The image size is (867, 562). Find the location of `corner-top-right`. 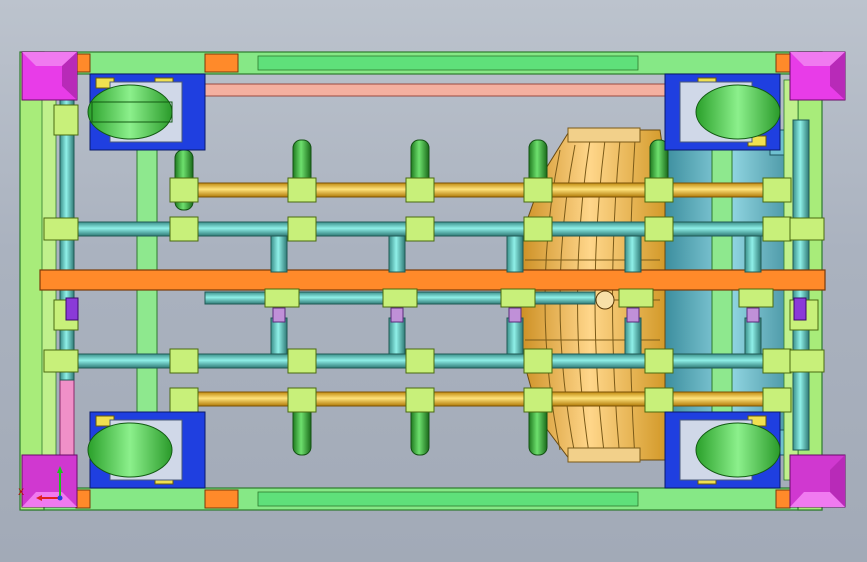

corner-top-right is located at coordinates (817, 76).